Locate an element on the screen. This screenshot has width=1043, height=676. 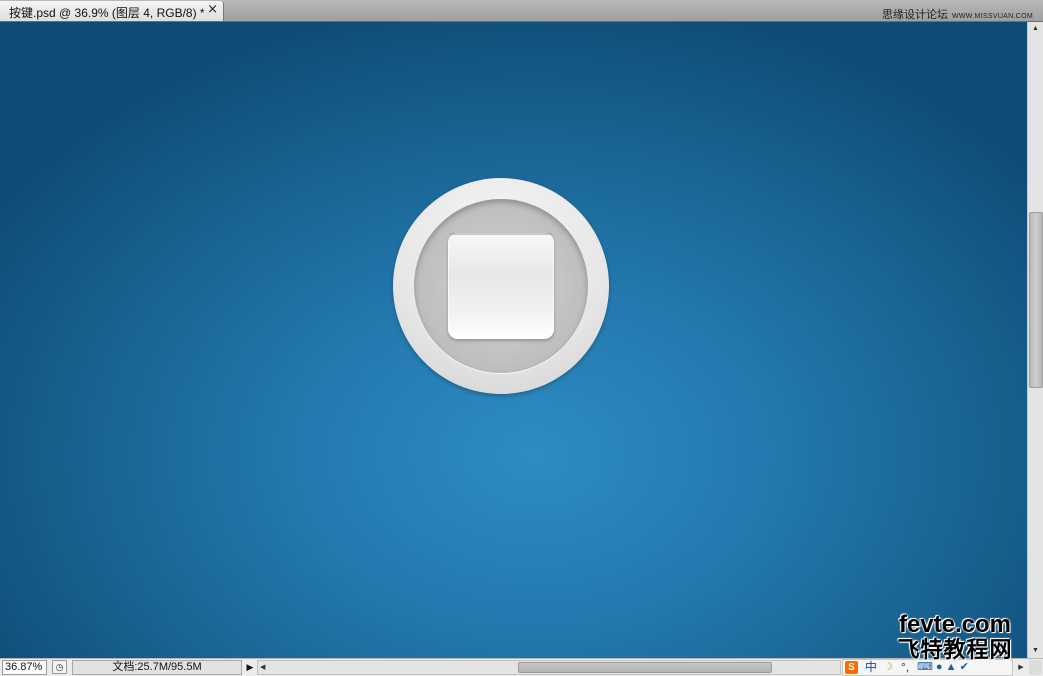
forum-watermark-url: WWW.MISSVUAN.COM is located at coordinates (992, 16).